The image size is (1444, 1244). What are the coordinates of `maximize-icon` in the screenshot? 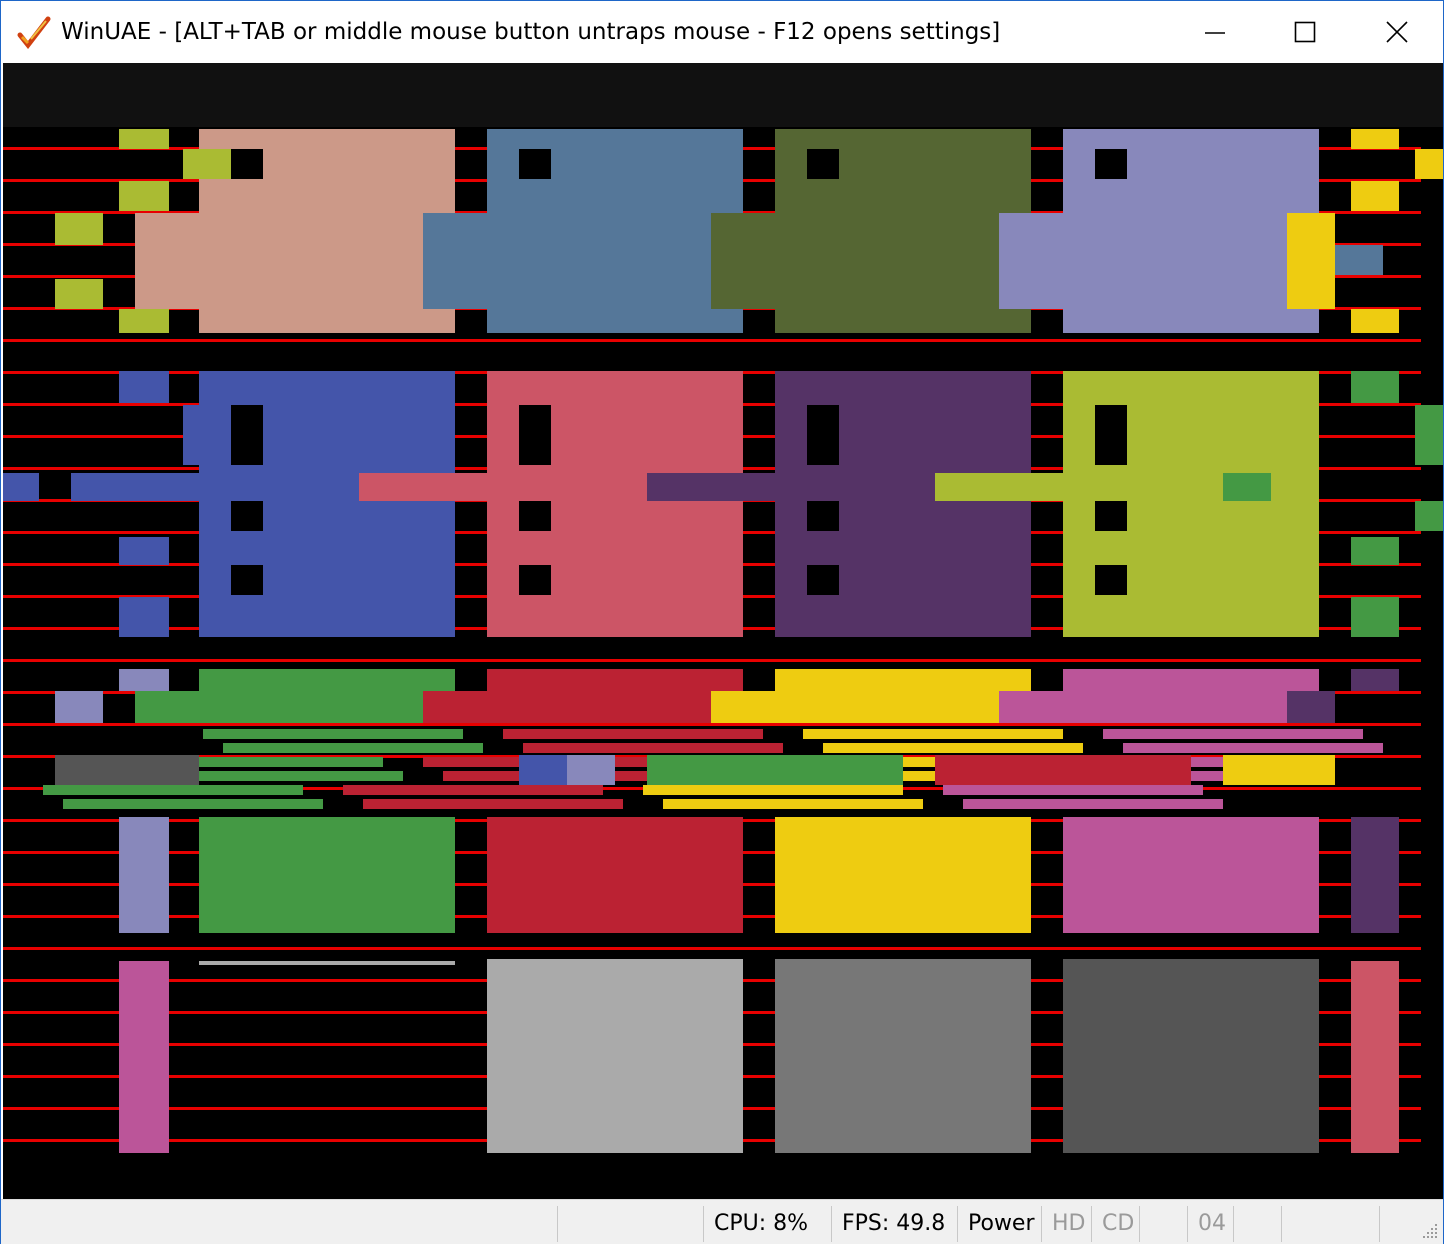 It's located at (1305, 32).